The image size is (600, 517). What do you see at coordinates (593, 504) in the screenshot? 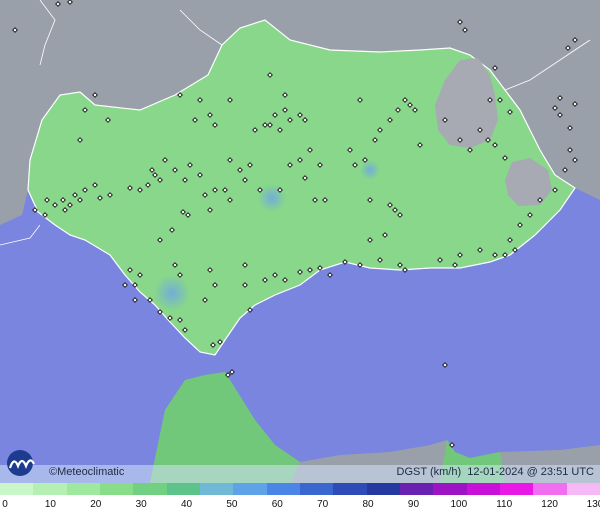
I see `scale-label: 130` at bounding box center [593, 504].